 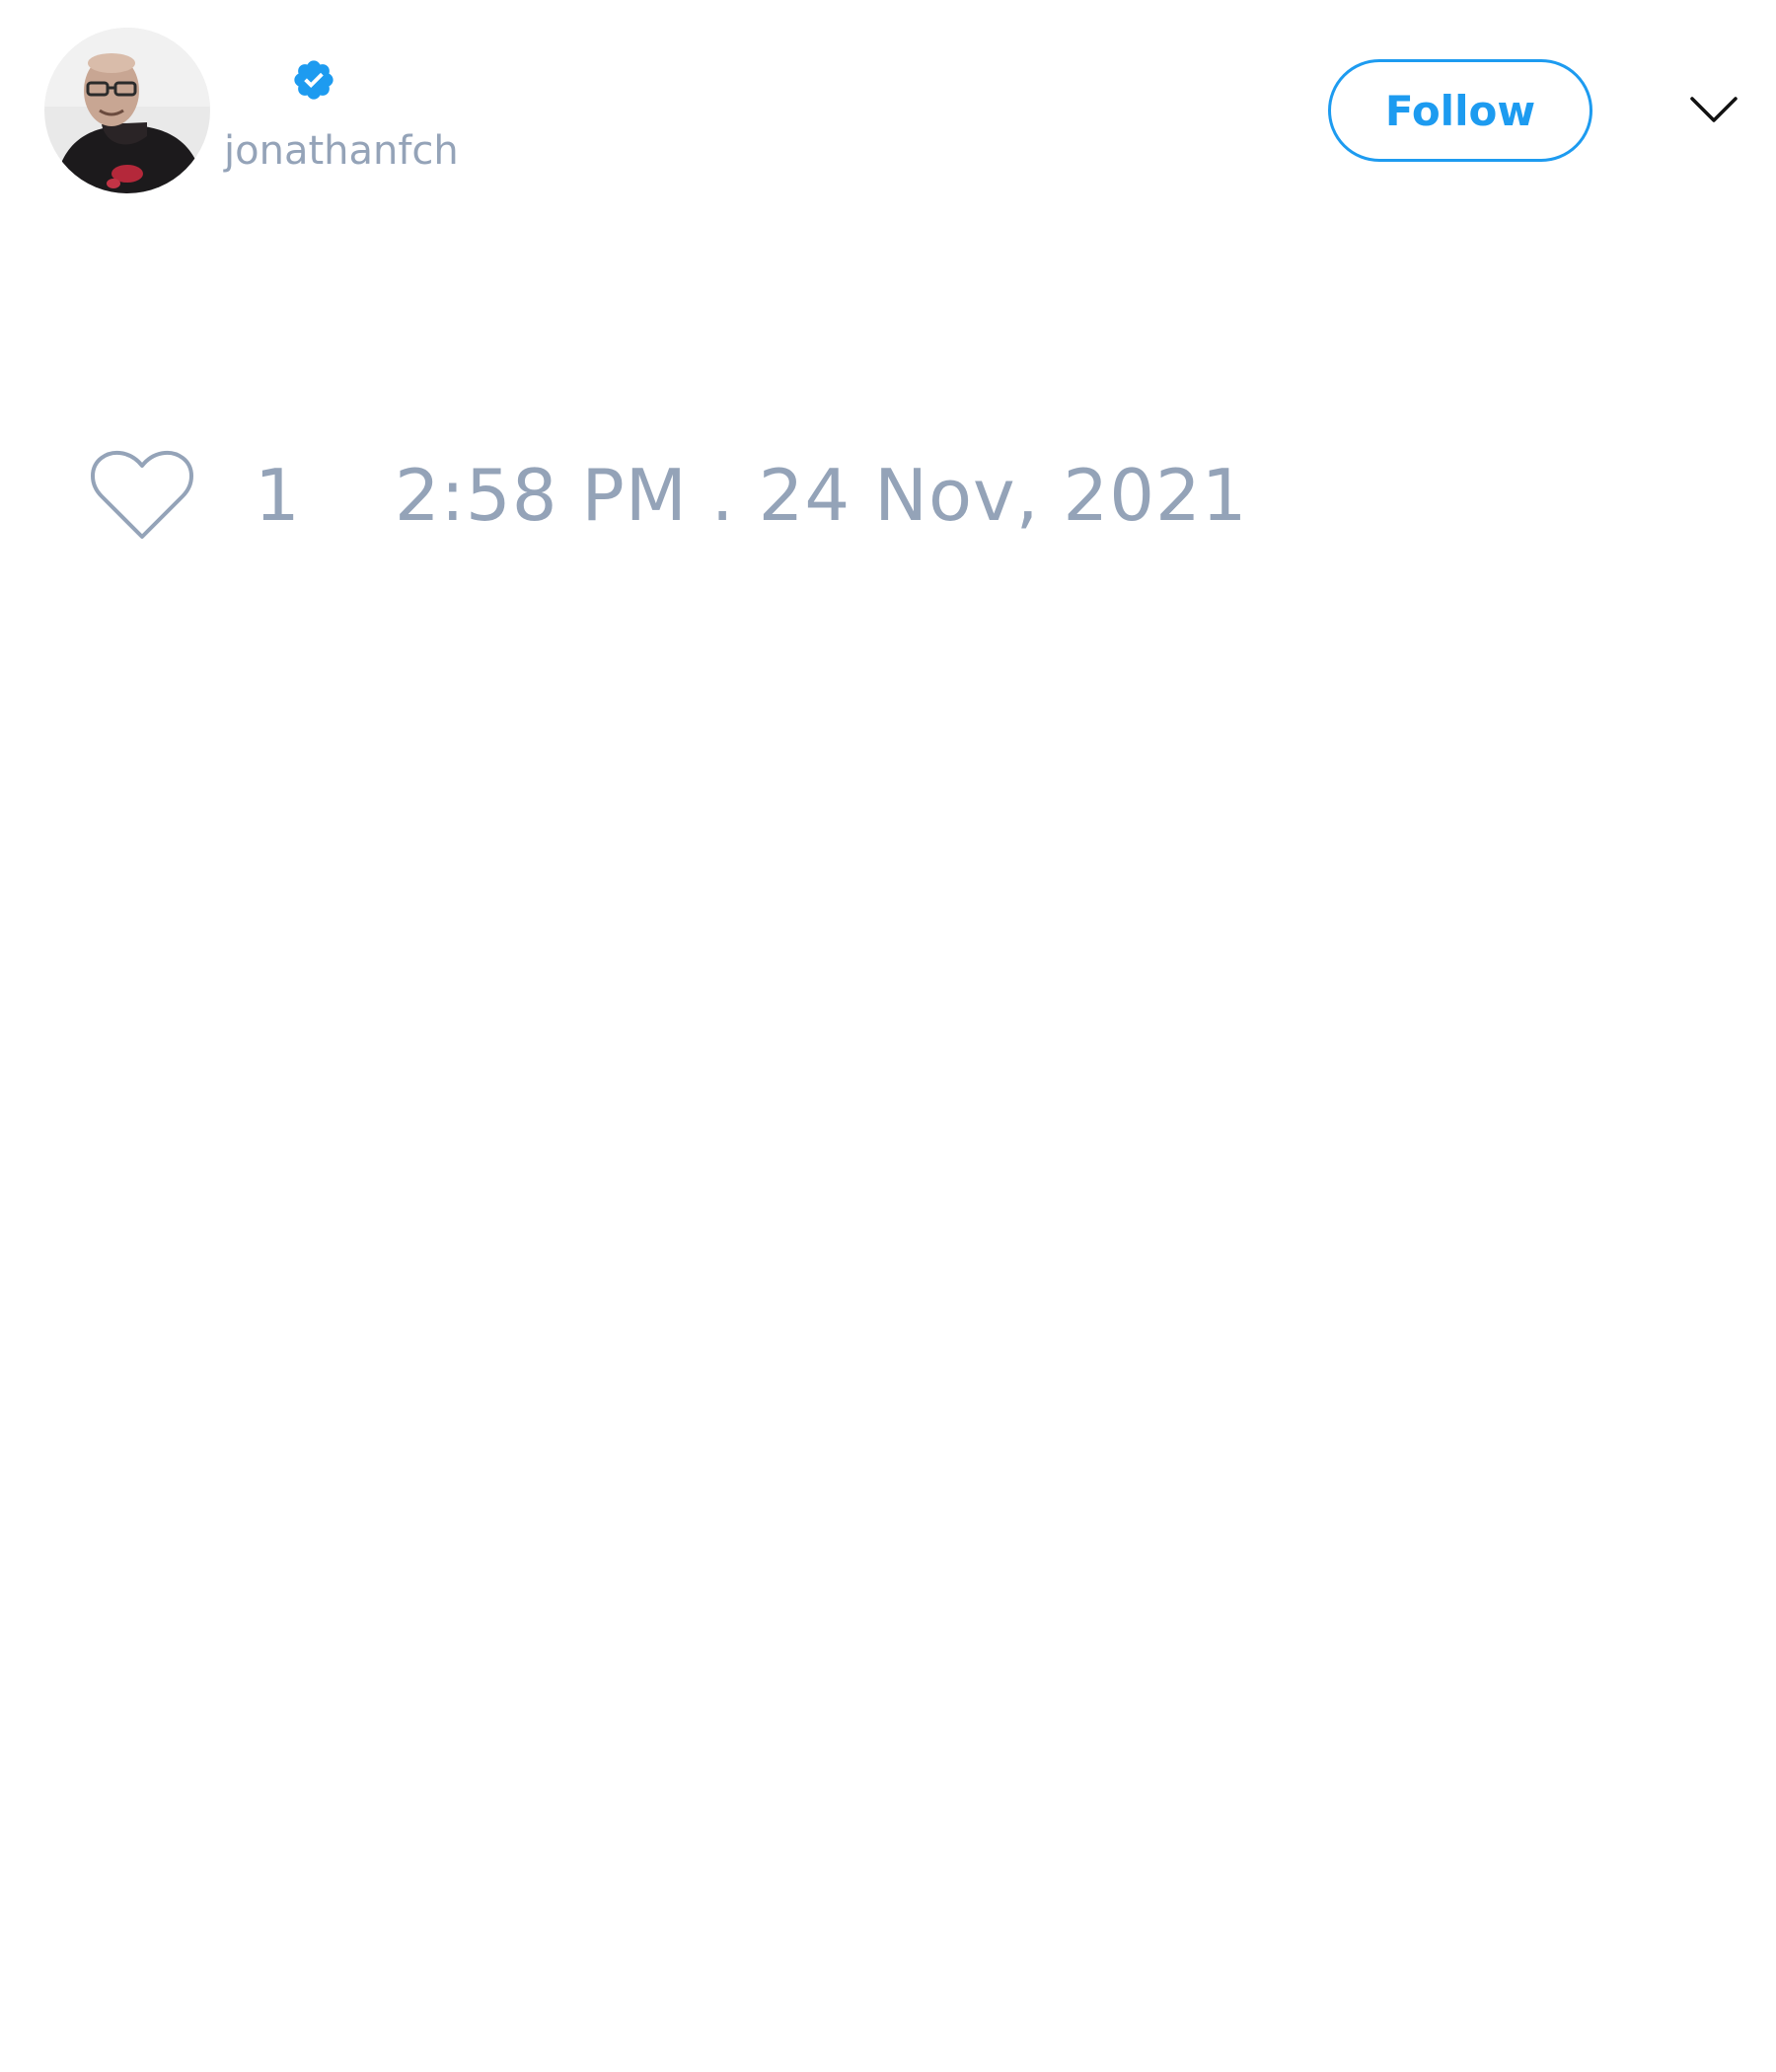 I want to click on like-count: 1, so click(x=277, y=496).